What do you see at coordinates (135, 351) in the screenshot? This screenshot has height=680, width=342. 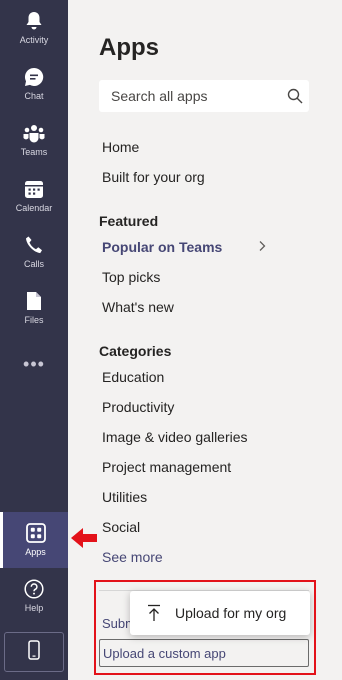 I see `categories-heading: Categories` at bounding box center [135, 351].